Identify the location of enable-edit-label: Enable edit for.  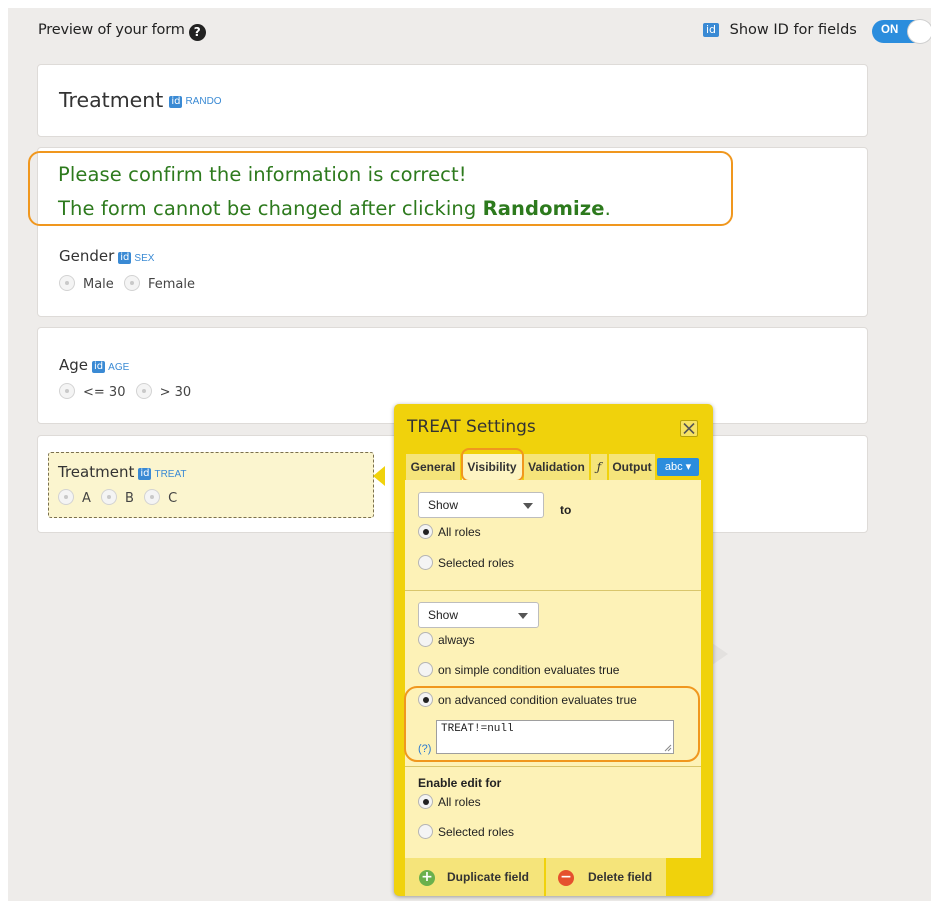
(460, 783).